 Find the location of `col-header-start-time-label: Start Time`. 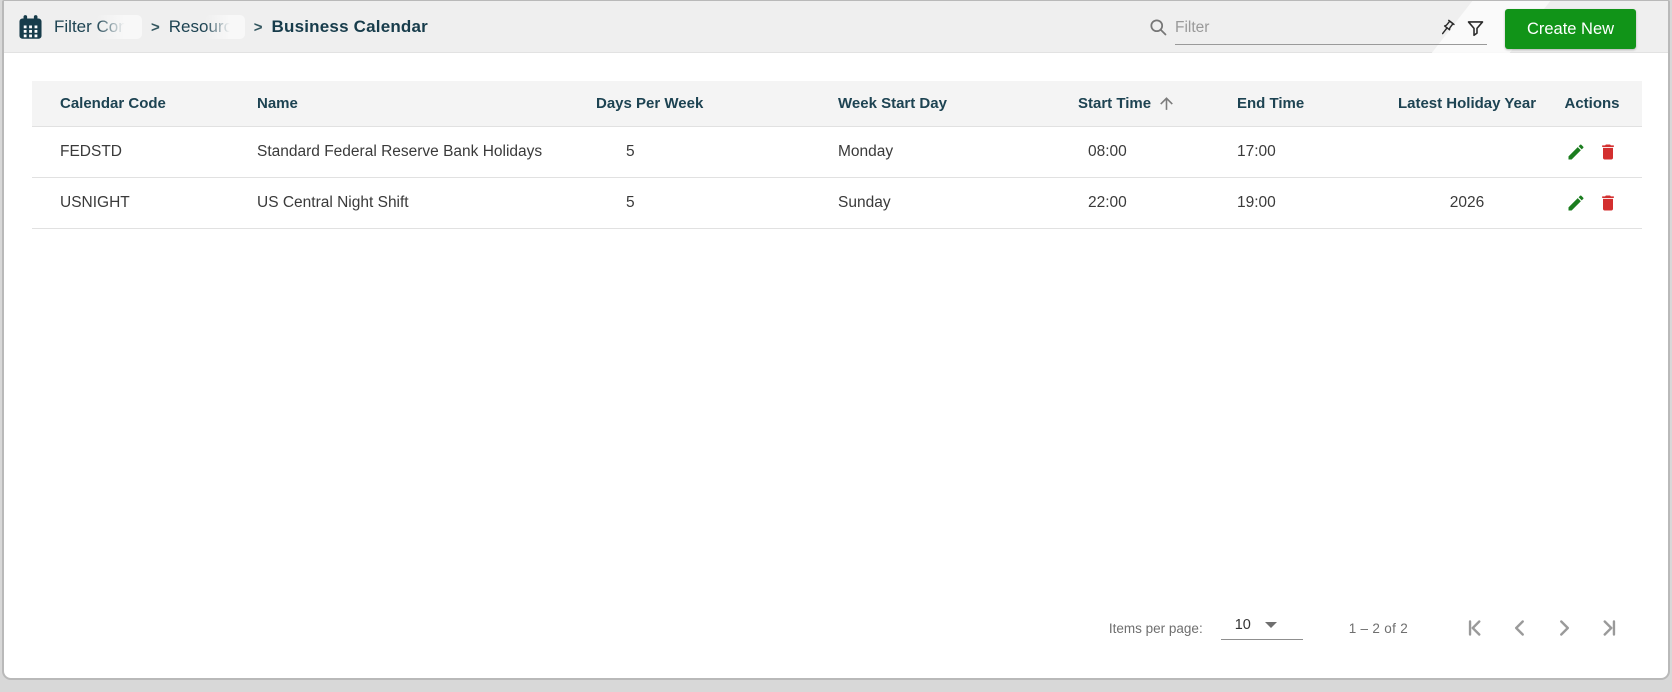

col-header-start-time-label: Start Time is located at coordinates (1115, 103).